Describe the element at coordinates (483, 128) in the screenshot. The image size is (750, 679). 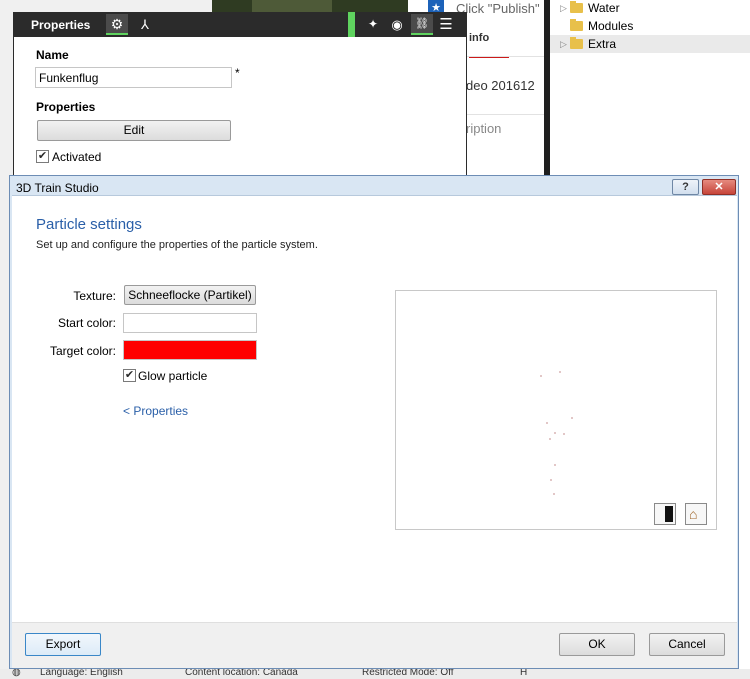
I see `description-field: ription` at that location.